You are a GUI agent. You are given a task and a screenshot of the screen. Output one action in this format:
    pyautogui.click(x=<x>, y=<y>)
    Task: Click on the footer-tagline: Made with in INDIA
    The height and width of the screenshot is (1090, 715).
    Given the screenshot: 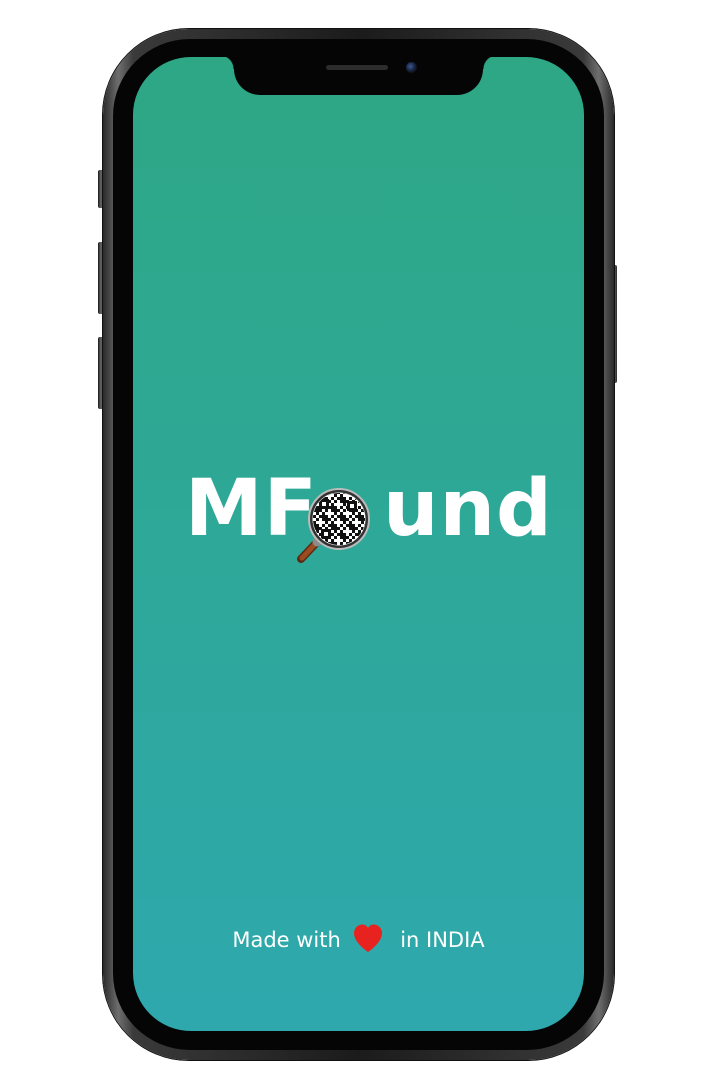 What is the action you would take?
    pyautogui.click(x=358, y=939)
    